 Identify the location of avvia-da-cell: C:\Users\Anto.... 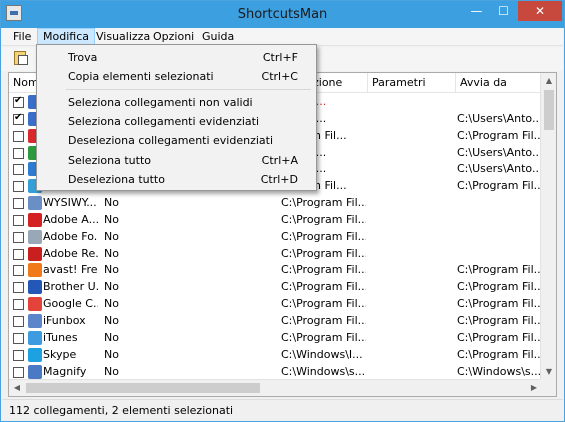
(499, 118).